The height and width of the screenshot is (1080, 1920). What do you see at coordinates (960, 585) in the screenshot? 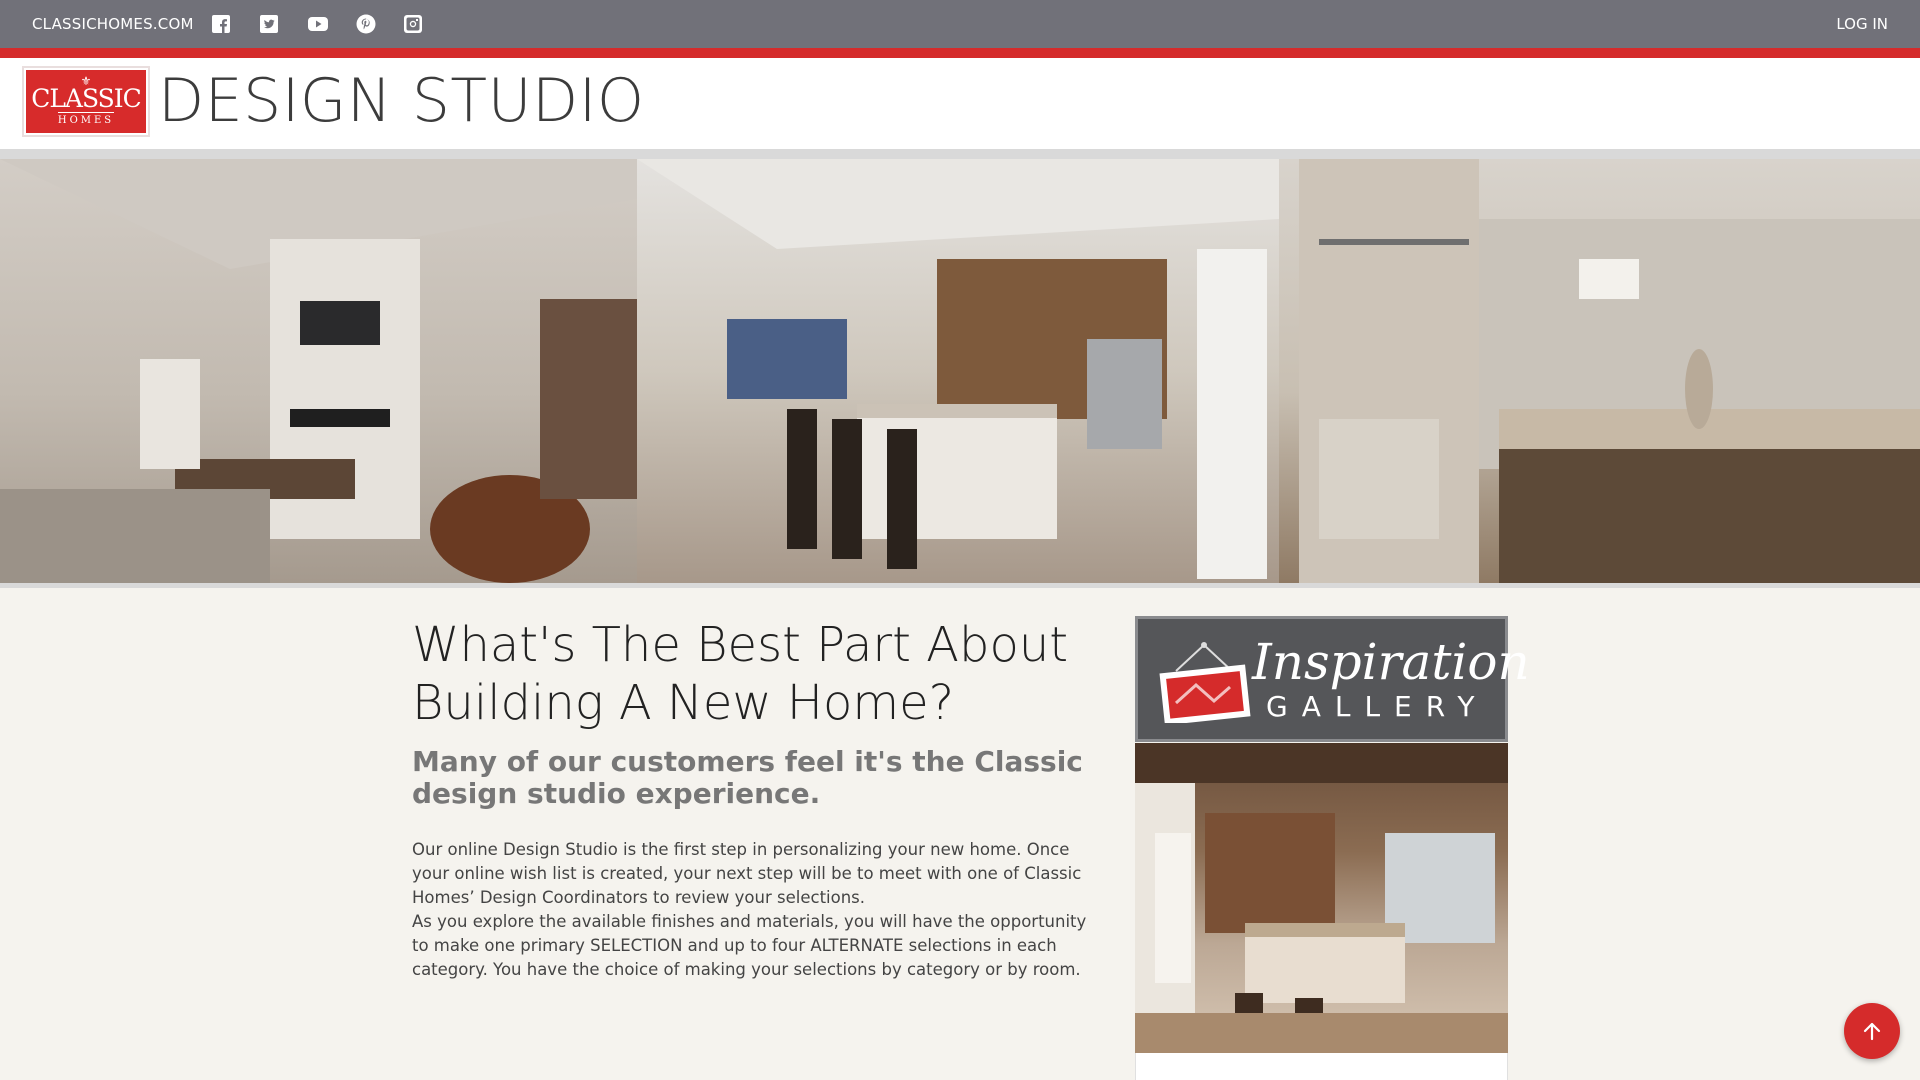
I see `hero-divider` at bounding box center [960, 585].